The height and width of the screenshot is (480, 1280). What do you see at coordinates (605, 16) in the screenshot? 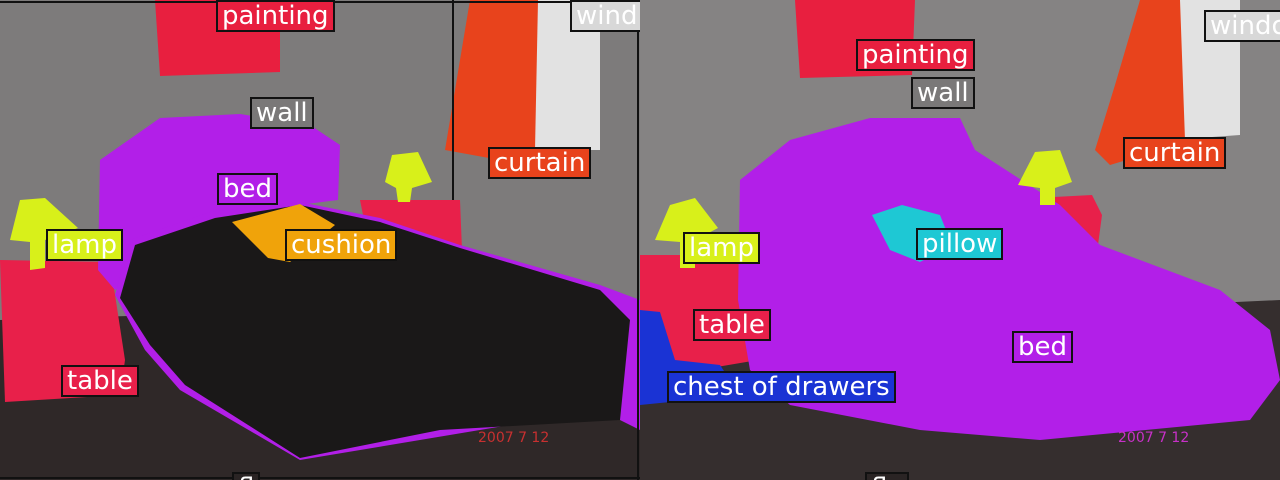
I see `label-window: wind` at bounding box center [605, 16].